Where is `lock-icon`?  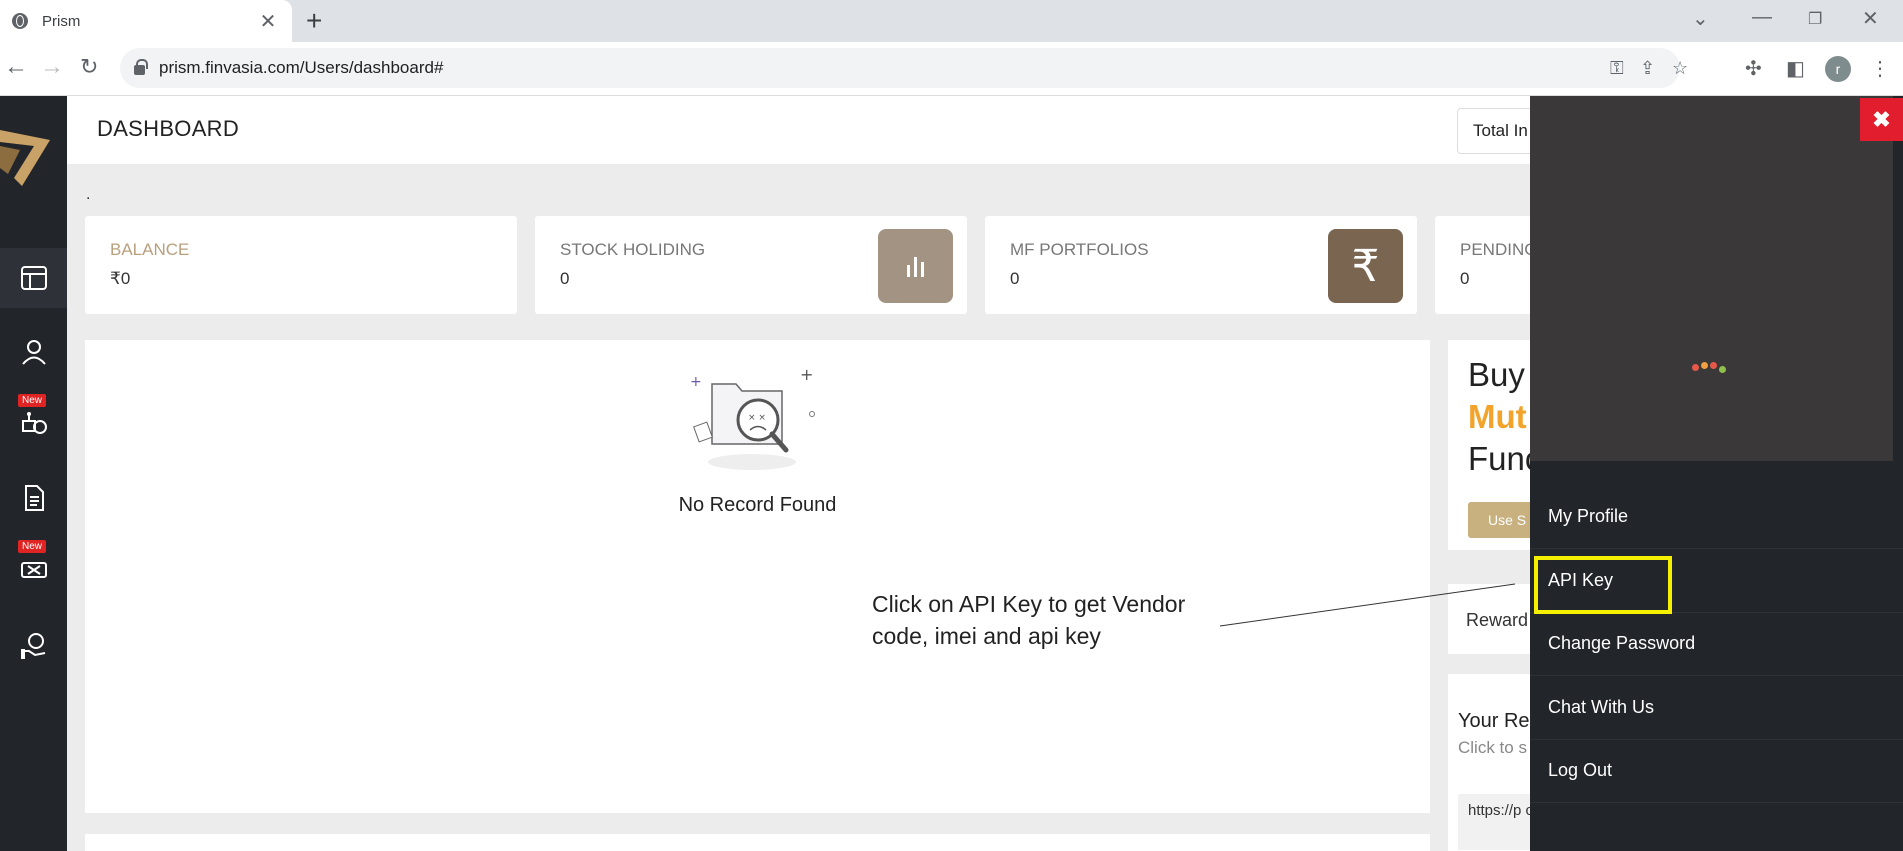
lock-icon is located at coordinates (141, 67).